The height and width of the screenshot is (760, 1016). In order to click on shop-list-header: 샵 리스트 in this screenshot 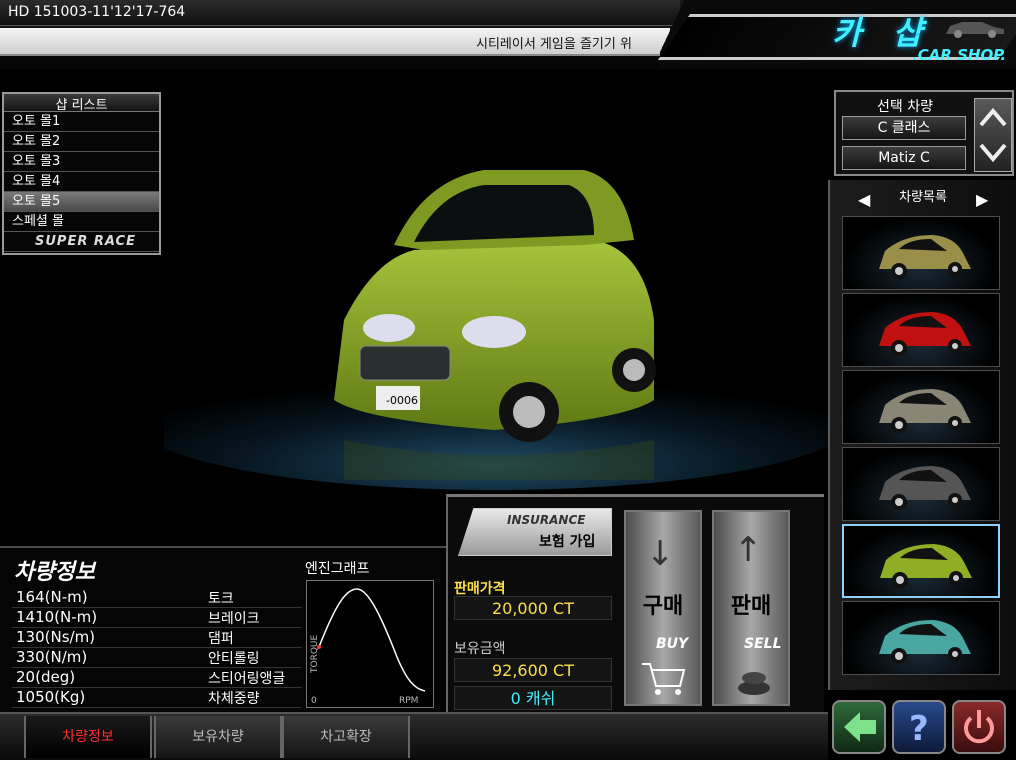, I will do `click(81, 103)`.